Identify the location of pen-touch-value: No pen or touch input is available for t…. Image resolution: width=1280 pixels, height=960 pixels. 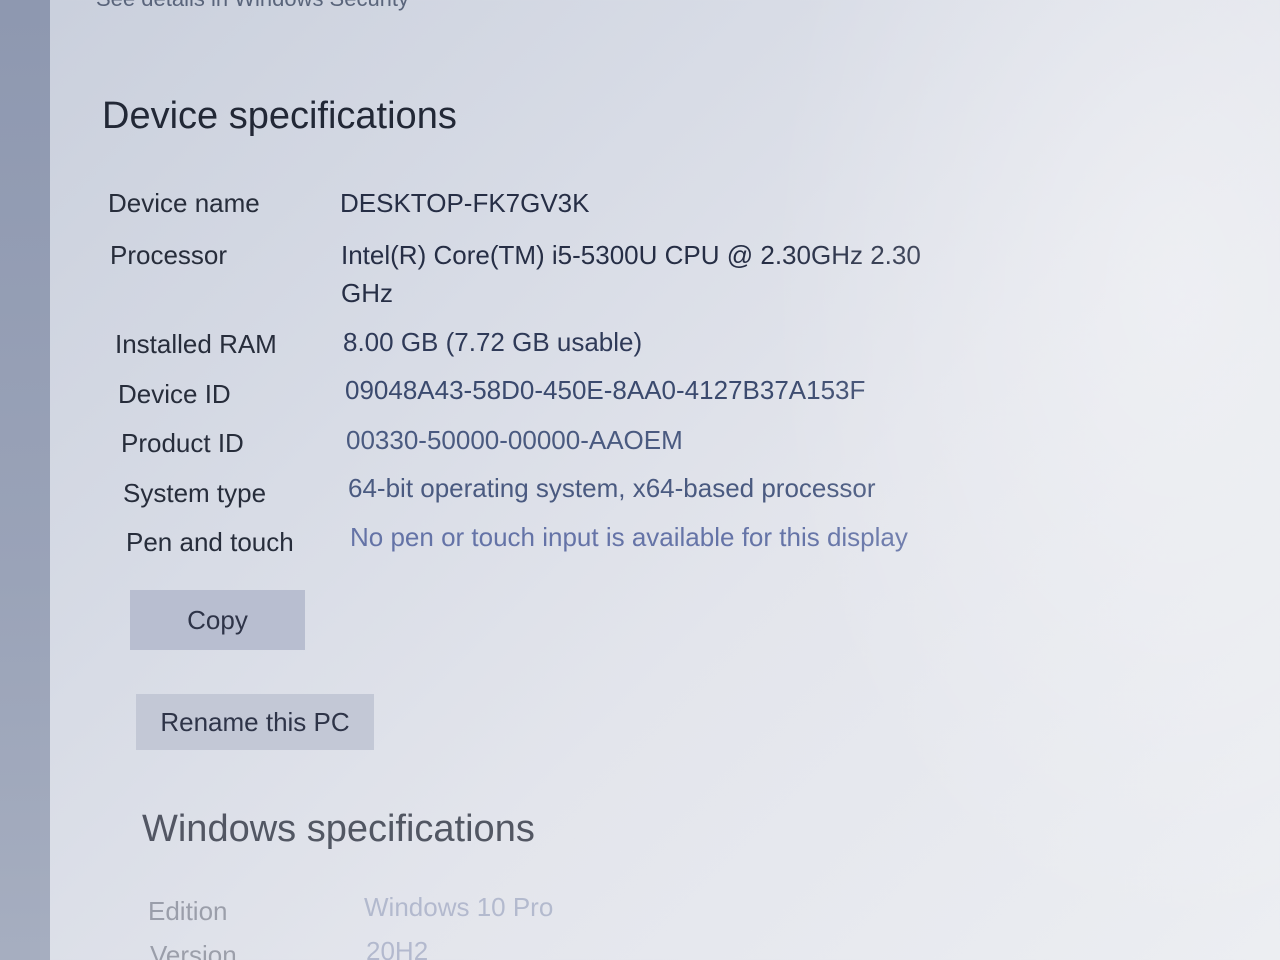
(629, 537).